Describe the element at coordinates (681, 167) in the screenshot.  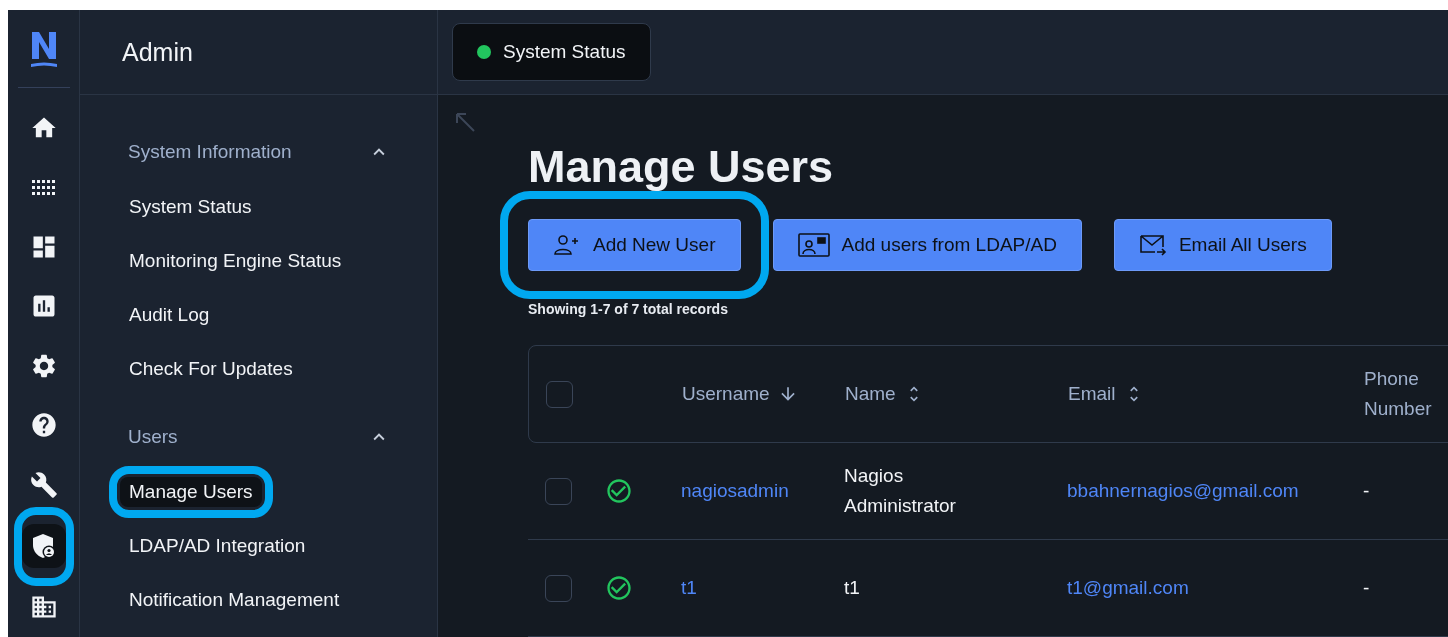
I see `page-title: Manage Users` at that location.